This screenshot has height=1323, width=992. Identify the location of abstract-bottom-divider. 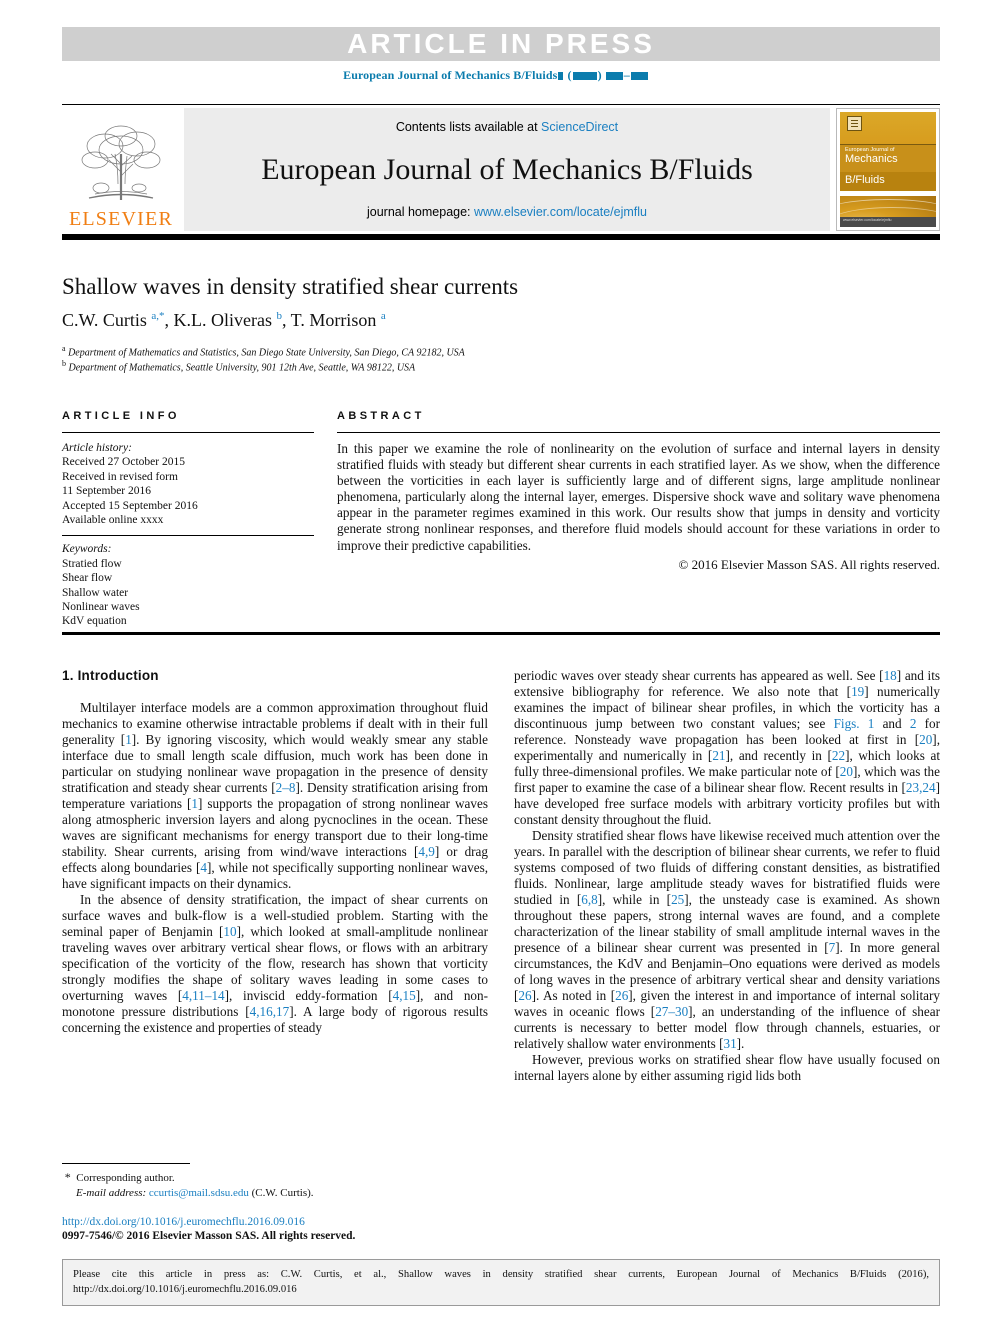
(501, 633).